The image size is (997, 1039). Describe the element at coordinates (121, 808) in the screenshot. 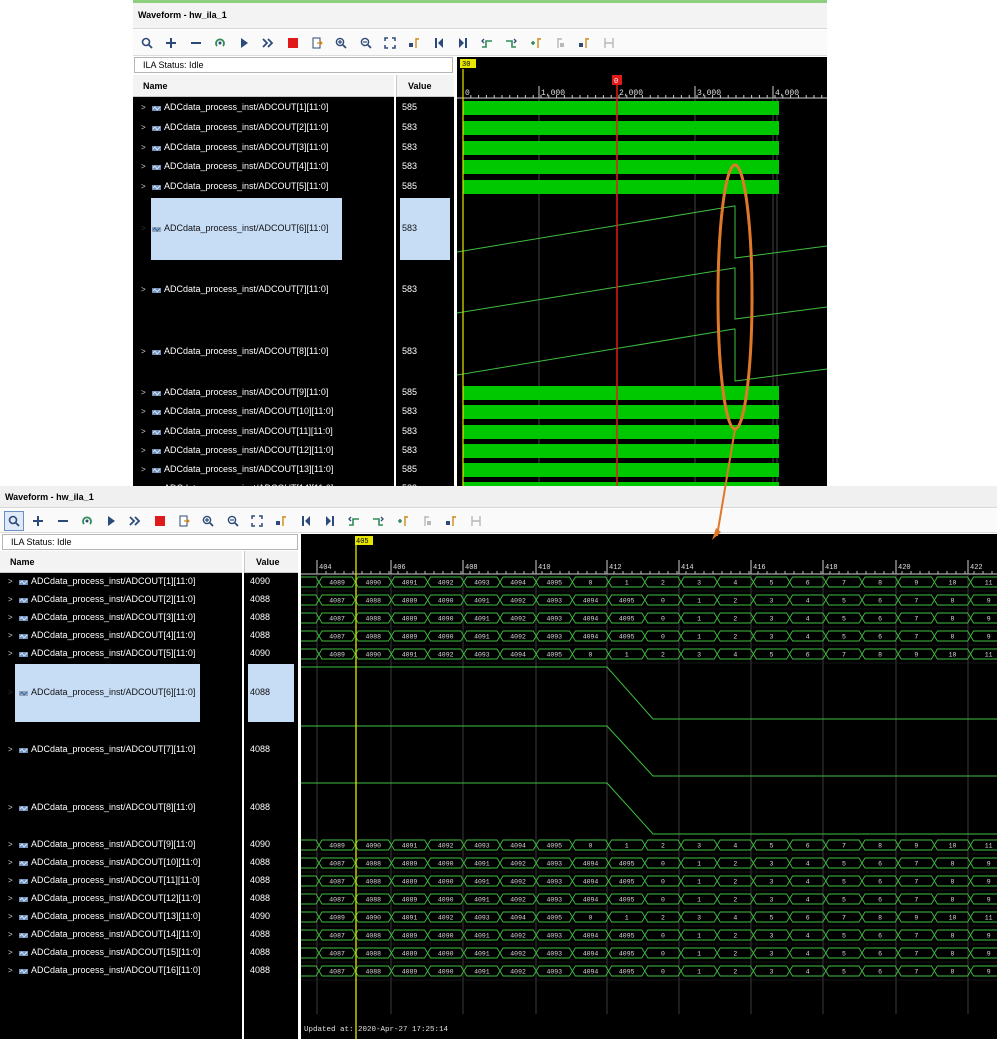

I see `signal-row: > ADCdata_process_inst/ADCOUT[8][11:0]` at that location.